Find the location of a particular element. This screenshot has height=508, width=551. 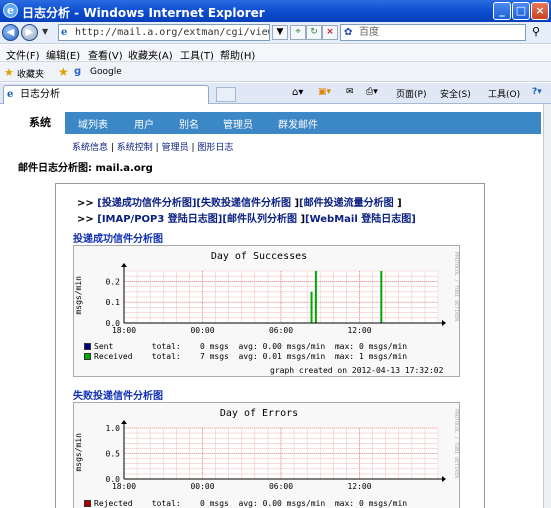

window-title: 日志分析 - Windows Internet Explorer is located at coordinates (143, 13).